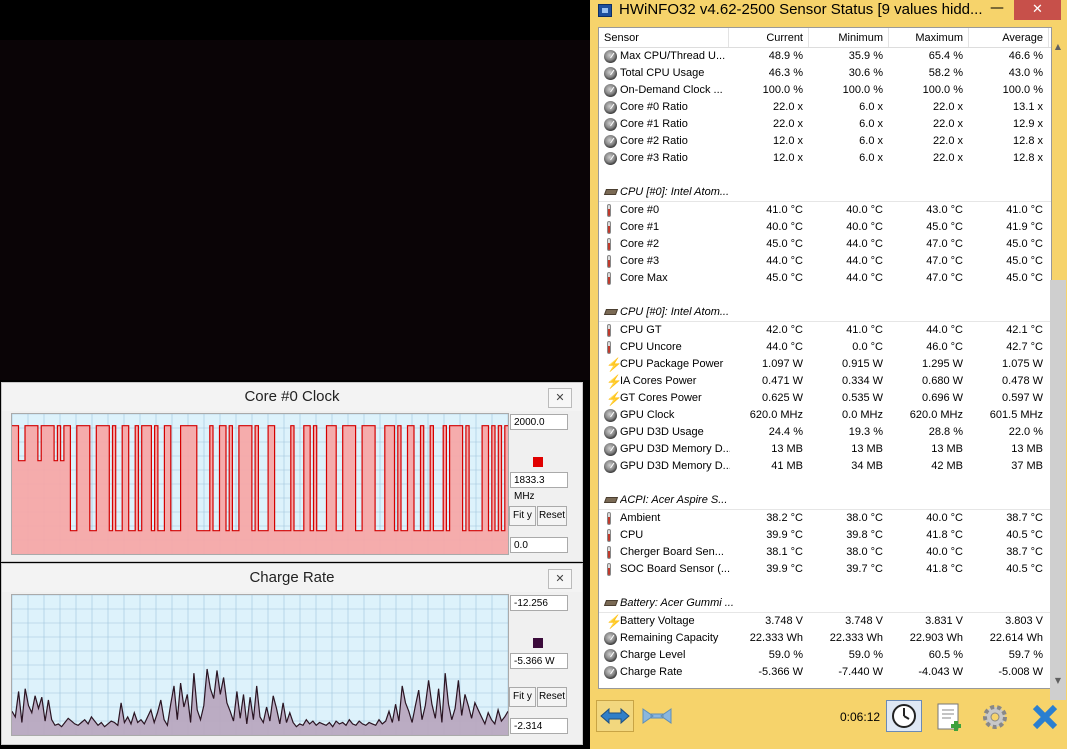 The height and width of the screenshot is (749, 1067). What do you see at coordinates (539, 545) in the screenshot?
I see `graph-min-value: 0.0` at bounding box center [539, 545].